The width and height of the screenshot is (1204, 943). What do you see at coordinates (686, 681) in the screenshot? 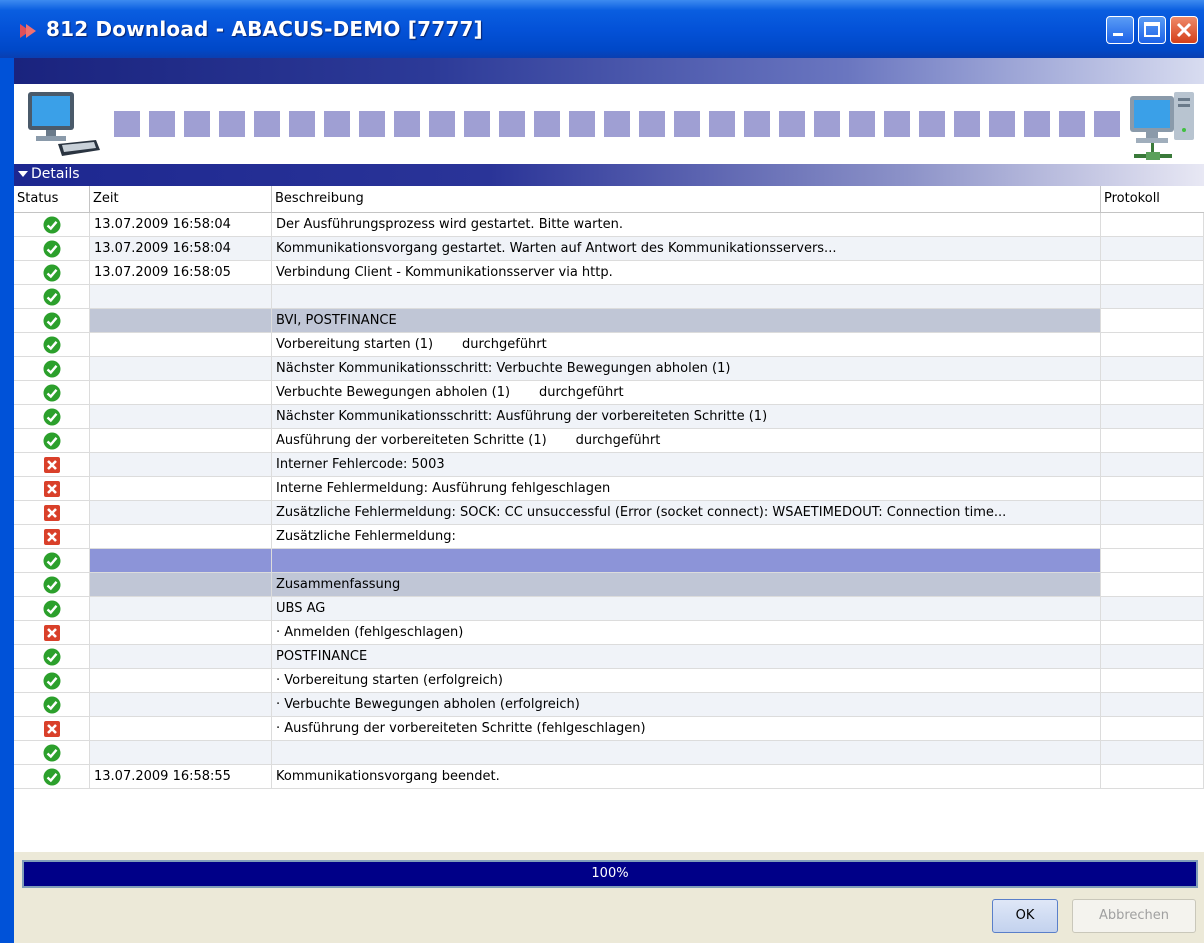
I see `description-cell: · Vorbereitung starten (erfolgreich)` at bounding box center [686, 681].